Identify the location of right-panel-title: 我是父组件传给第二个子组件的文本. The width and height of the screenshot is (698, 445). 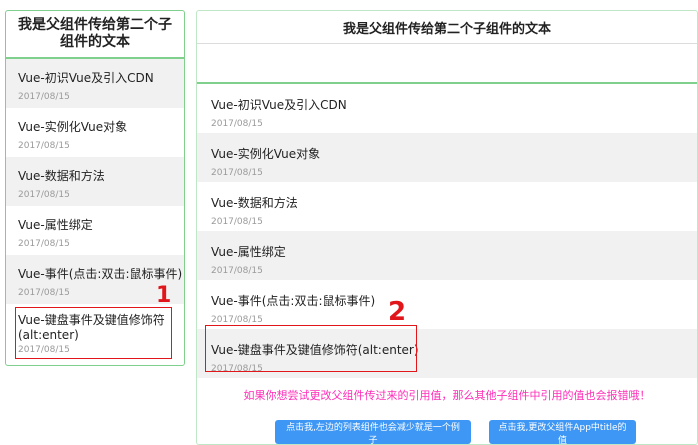
(447, 27).